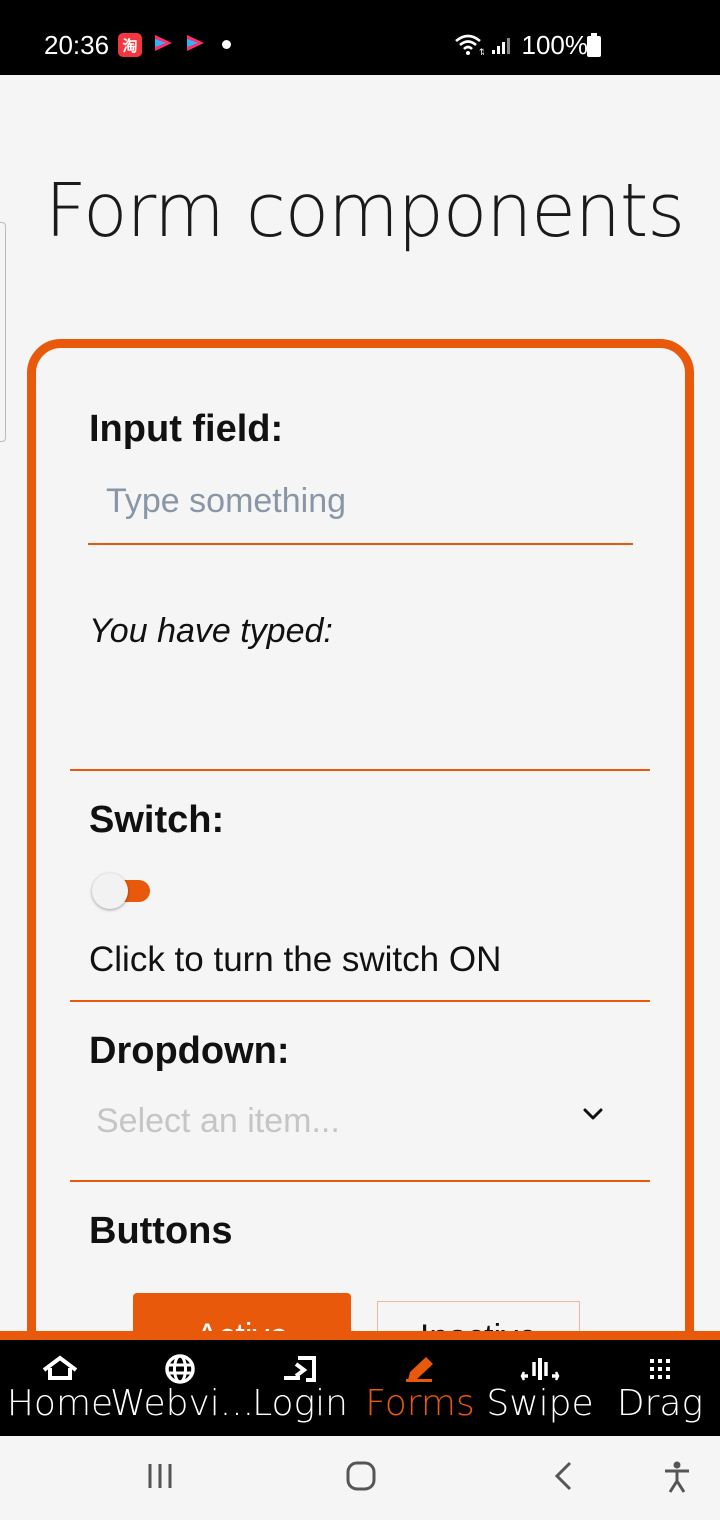 The width and height of the screenshot is (720, 1520). Describe the element at coordinates (157, 820) in the screenshot. I see `switch-section-label: Switch:` at that location.